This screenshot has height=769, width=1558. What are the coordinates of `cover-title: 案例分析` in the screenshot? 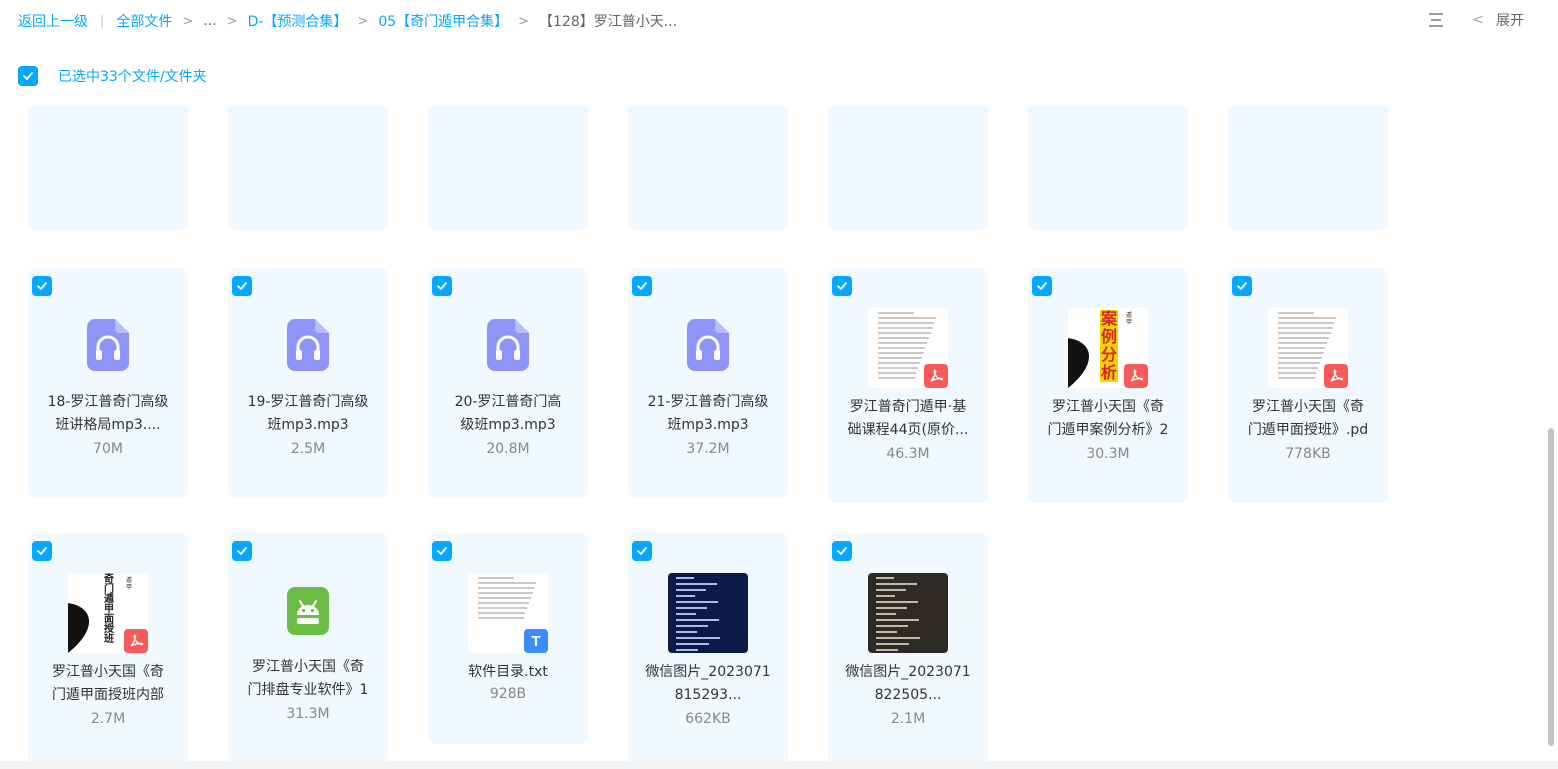 It's located at (1109, 345).